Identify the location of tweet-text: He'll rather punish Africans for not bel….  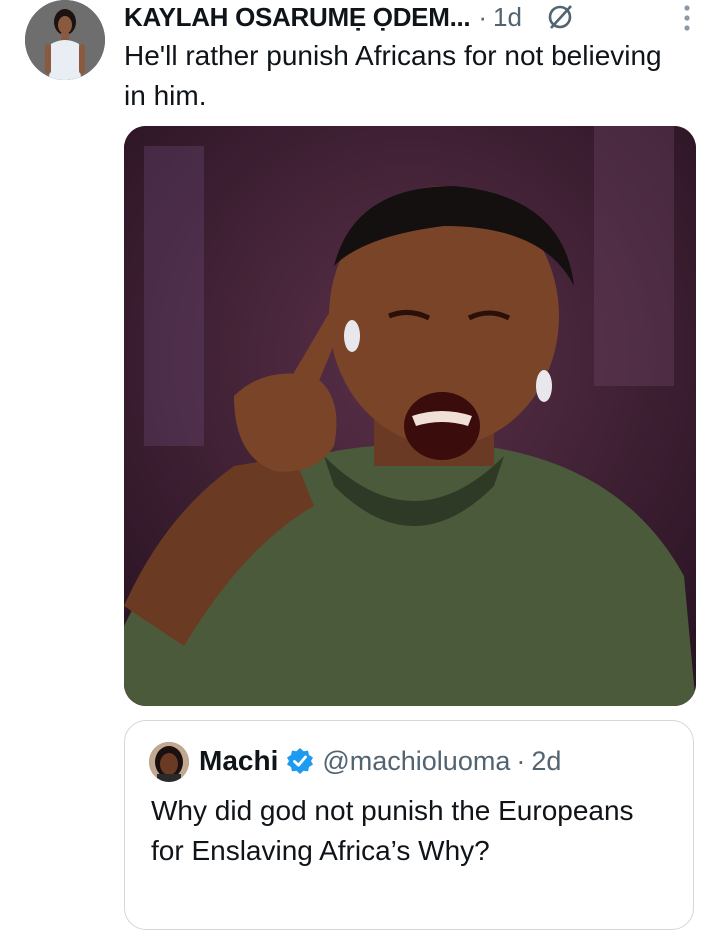
(393, 75).